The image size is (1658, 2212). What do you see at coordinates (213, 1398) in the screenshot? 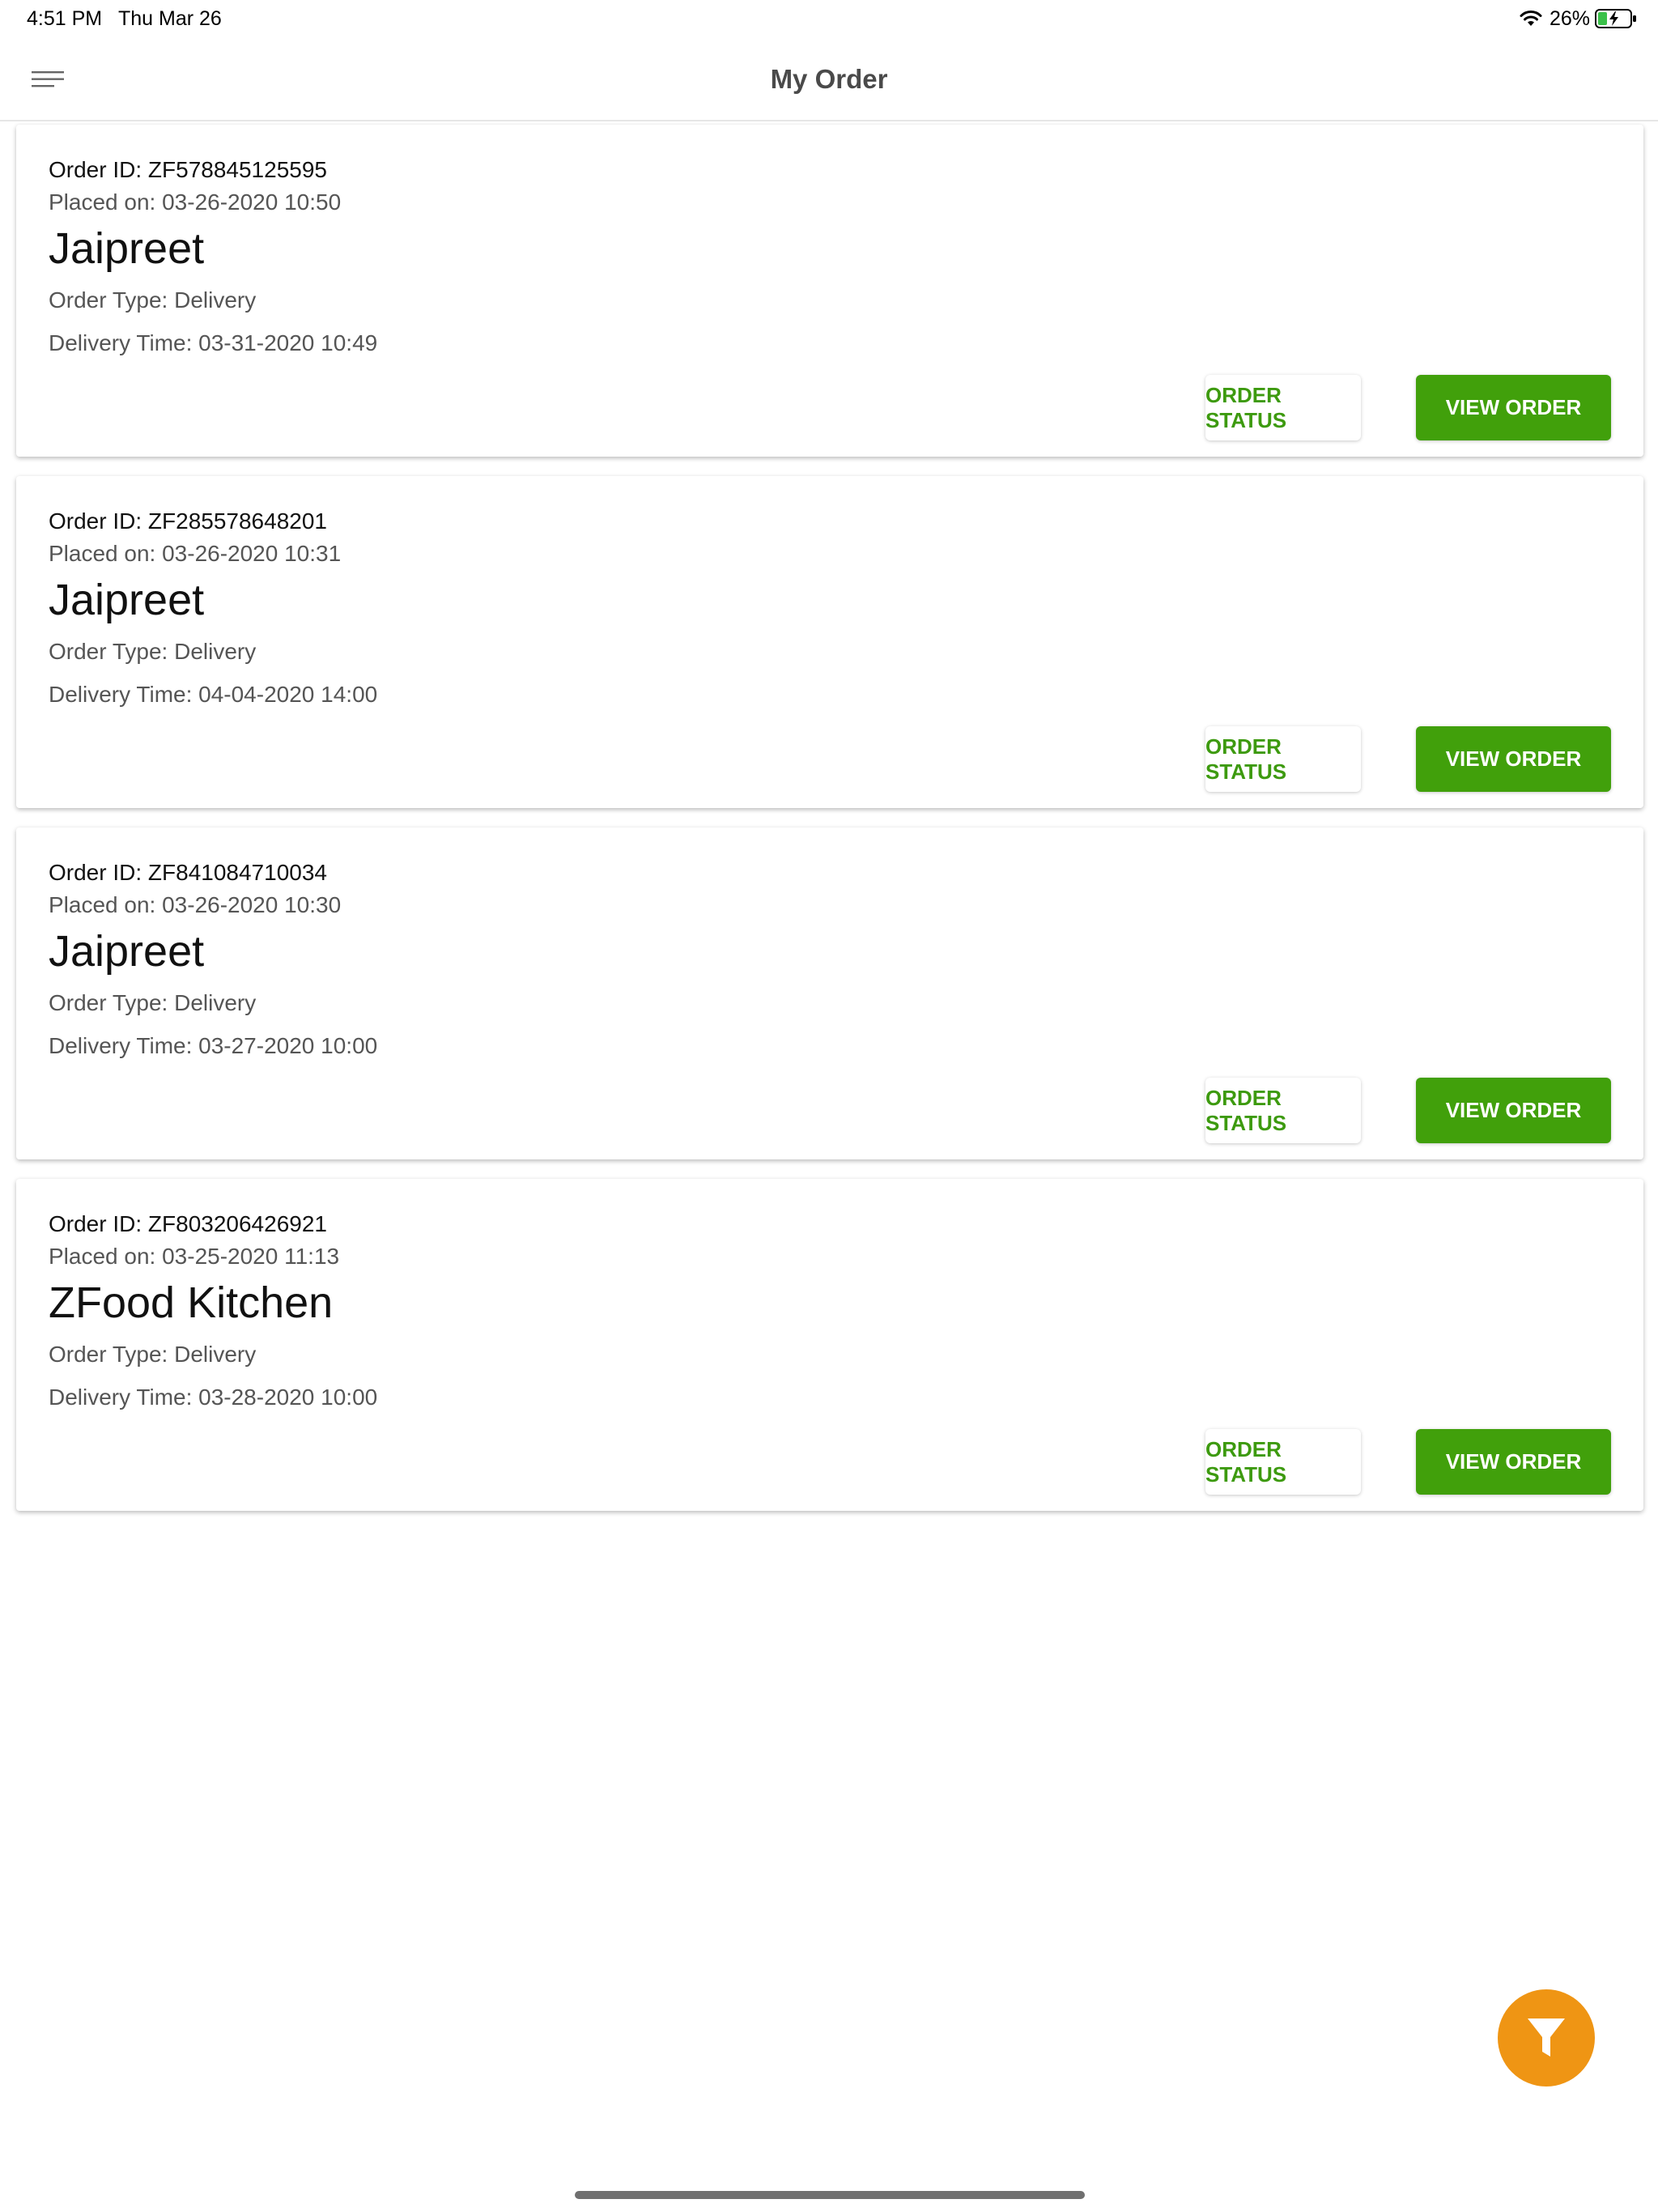
I see `delivery-time: Delivery Time: 03-28-2020 10:00` at bounding box center [213, 1398].